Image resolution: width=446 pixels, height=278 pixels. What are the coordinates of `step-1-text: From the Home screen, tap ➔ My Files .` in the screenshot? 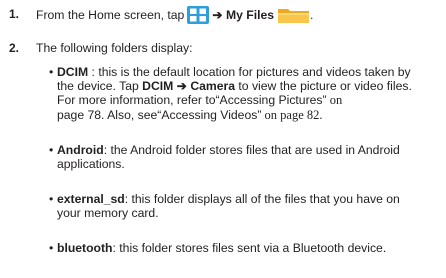 It's located at (175, 15).